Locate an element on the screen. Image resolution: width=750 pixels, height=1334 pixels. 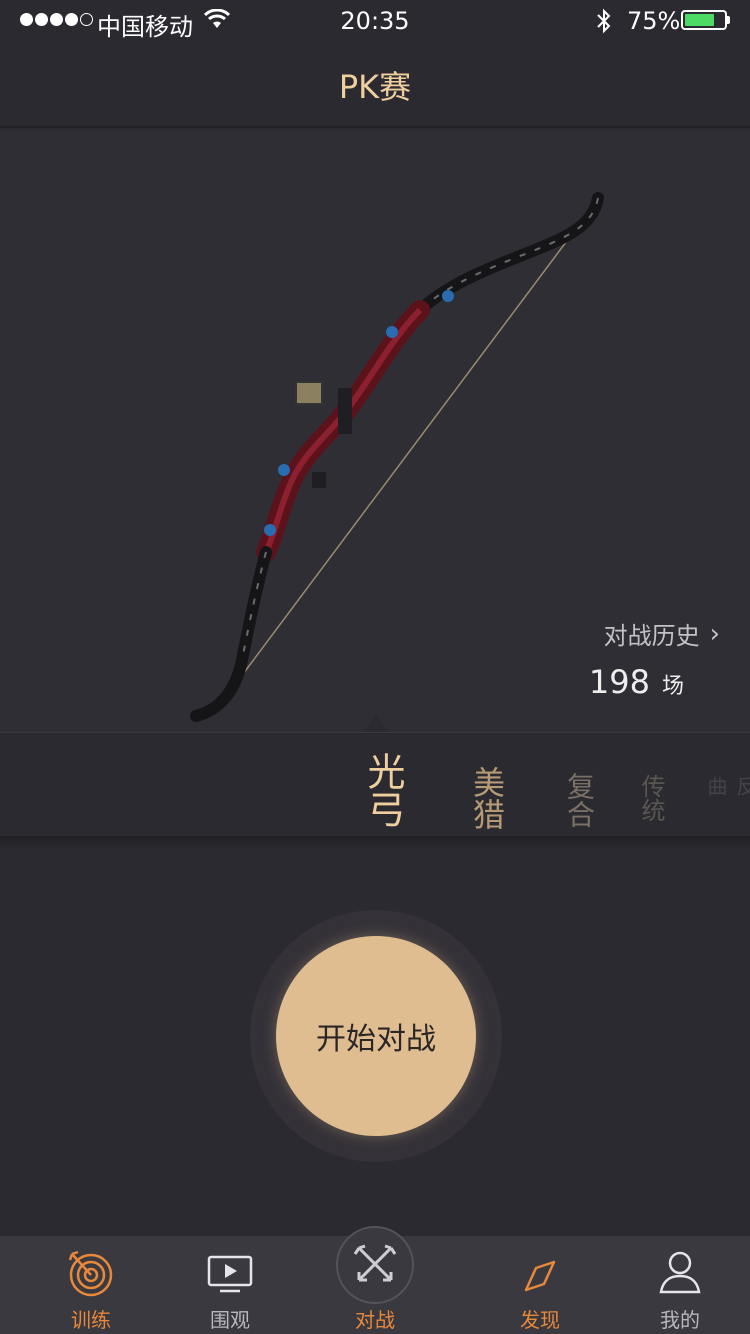
user-icon is located at coordinates (680, 1272).